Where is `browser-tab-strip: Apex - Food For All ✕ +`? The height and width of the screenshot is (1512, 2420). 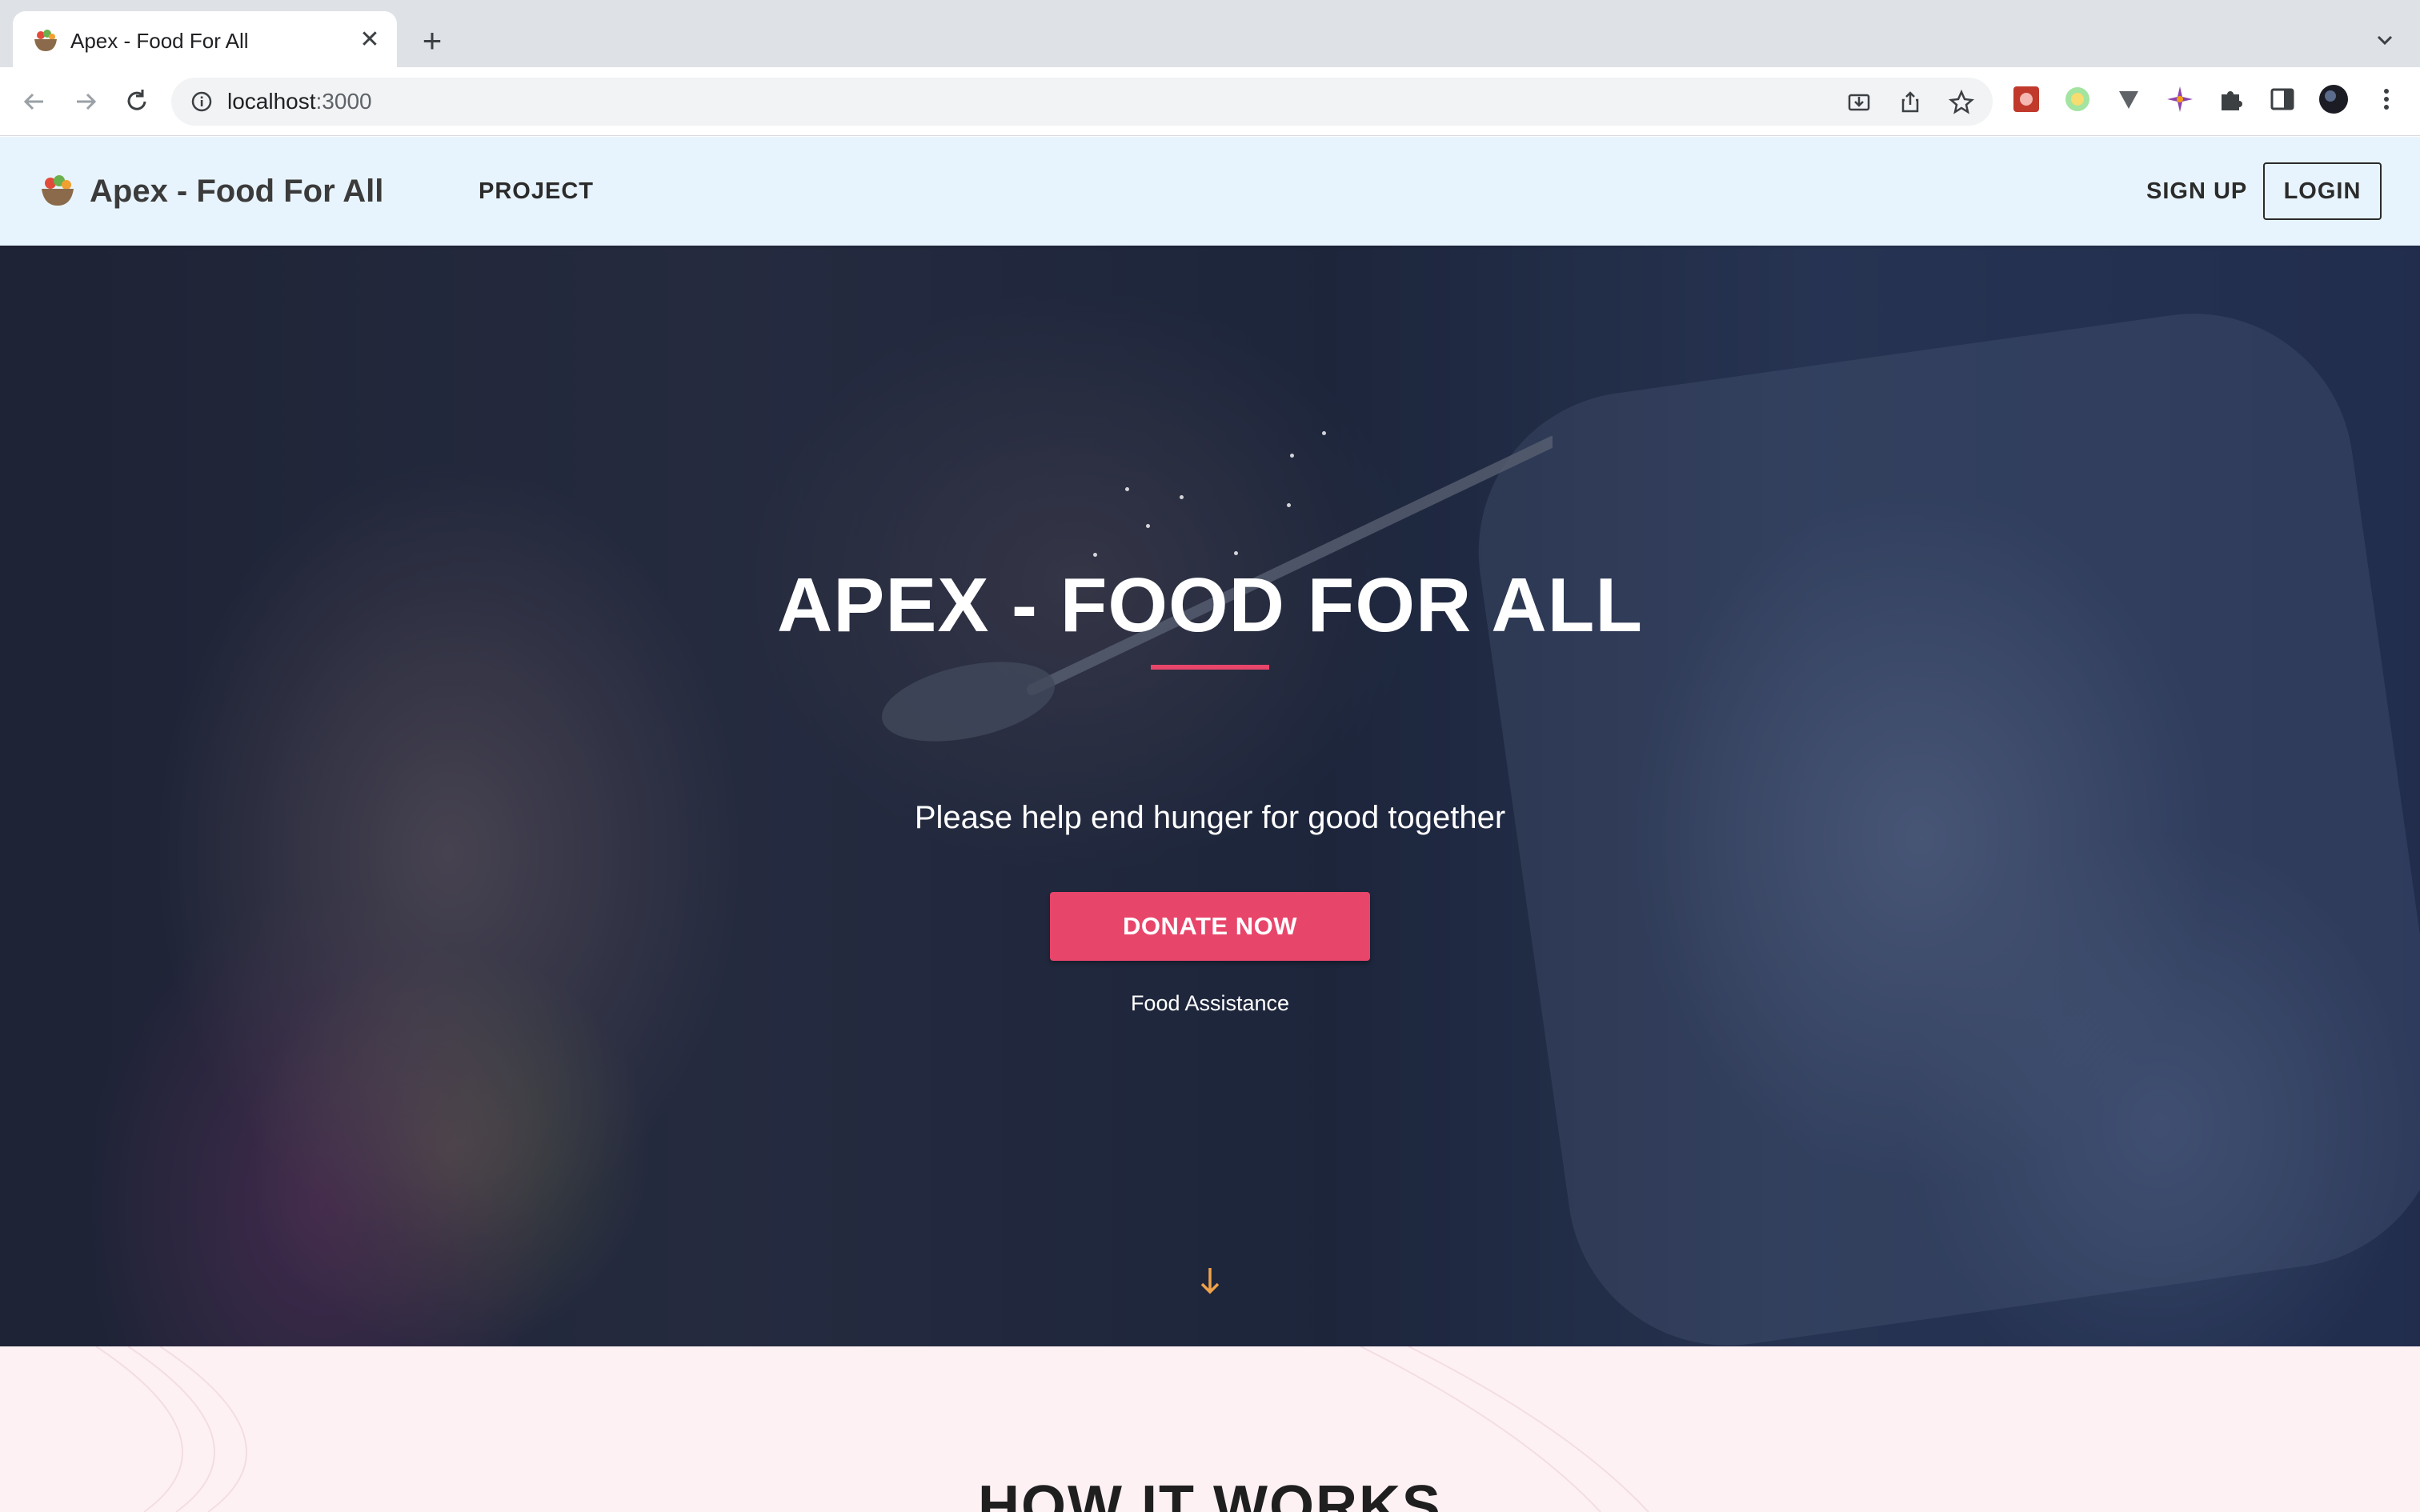
browser-tab-strip: Apex - Food For All ✕ + is located at coordinates (1210, 33).